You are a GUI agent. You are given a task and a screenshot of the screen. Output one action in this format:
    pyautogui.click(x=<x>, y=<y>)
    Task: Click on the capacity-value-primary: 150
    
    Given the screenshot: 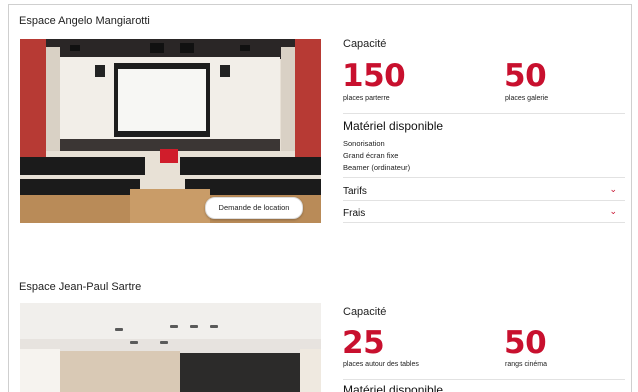 What is the action you would take?
    pyautogui.click(x=374, y=76)
    